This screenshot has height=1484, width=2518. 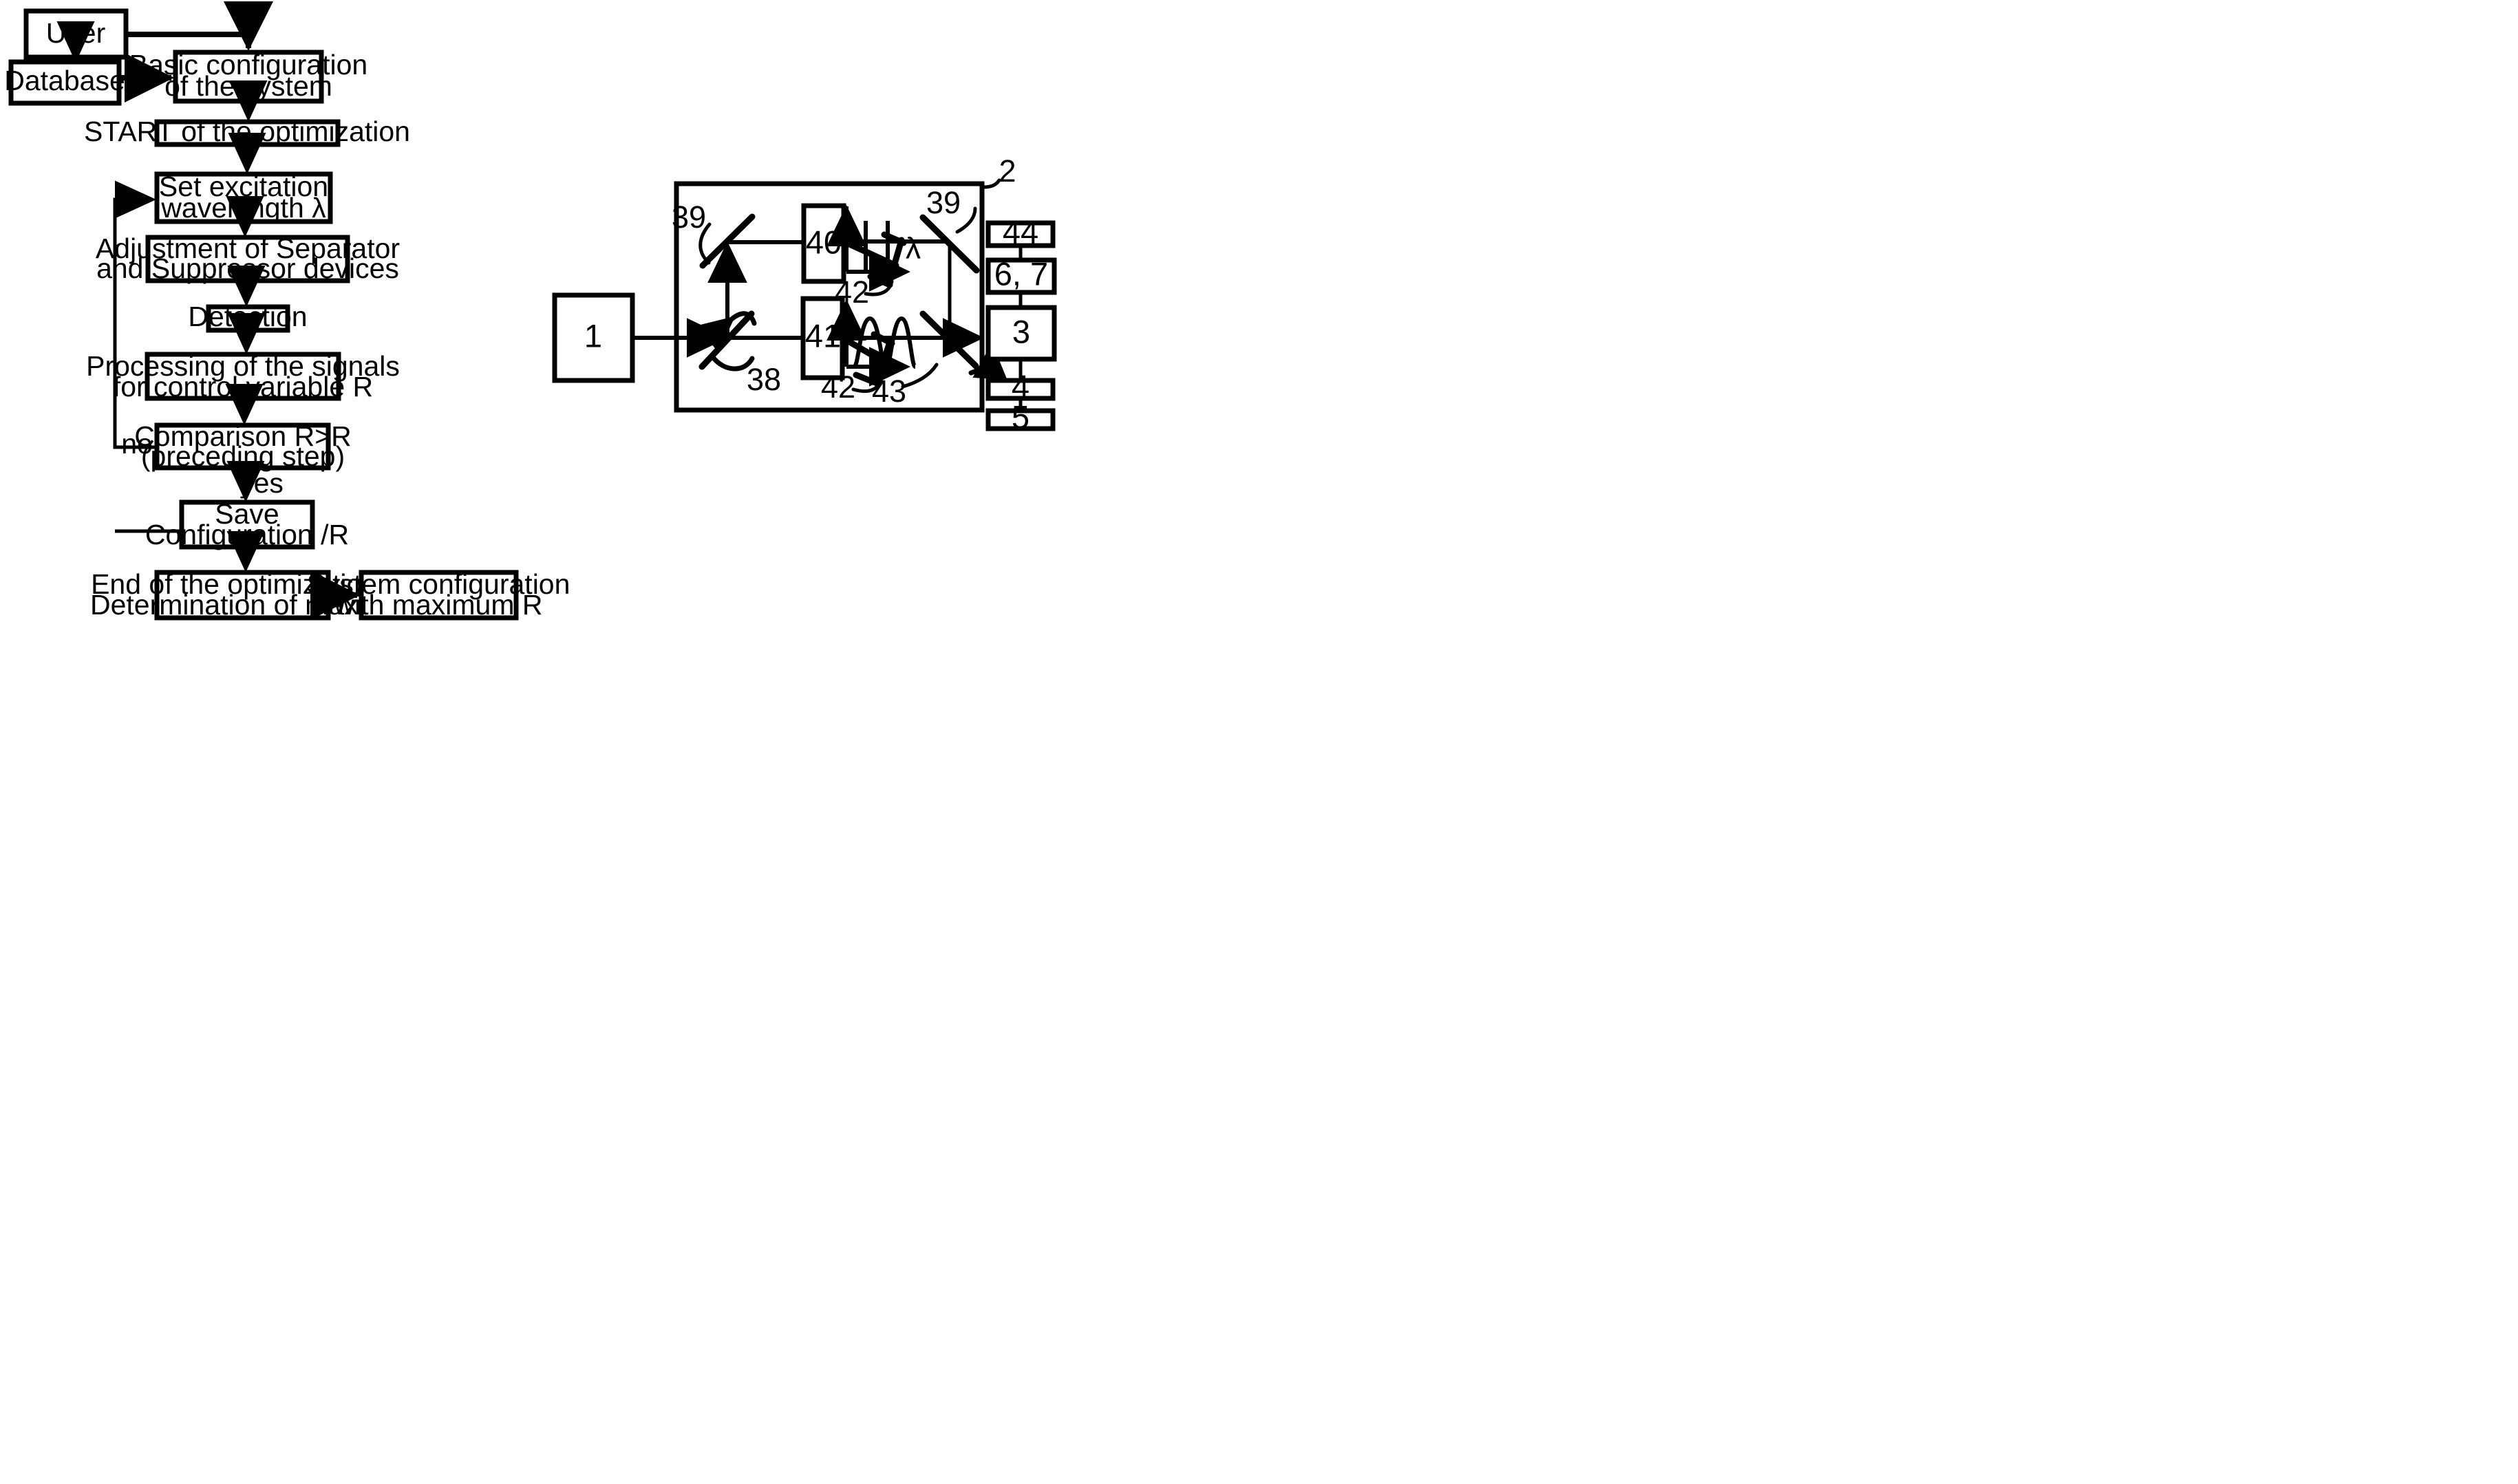 I want to click on optic-module-box-41: 41, so click(x=822, y=338).